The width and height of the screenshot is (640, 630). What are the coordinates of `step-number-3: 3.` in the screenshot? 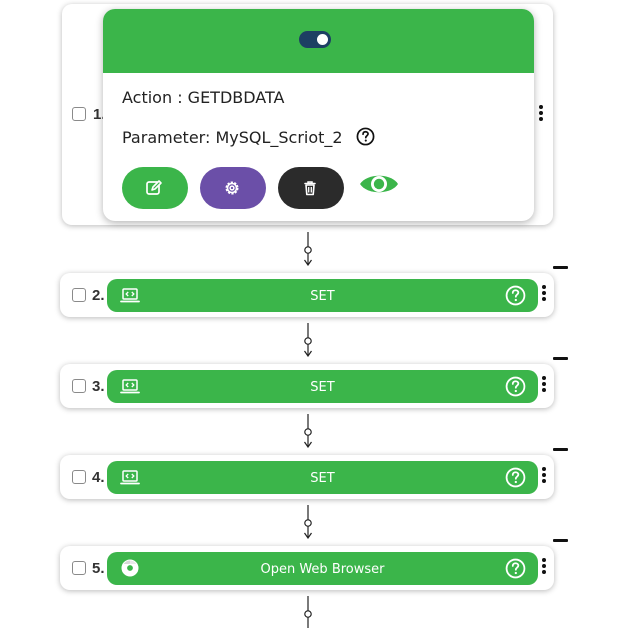 It's located at (98, 386).